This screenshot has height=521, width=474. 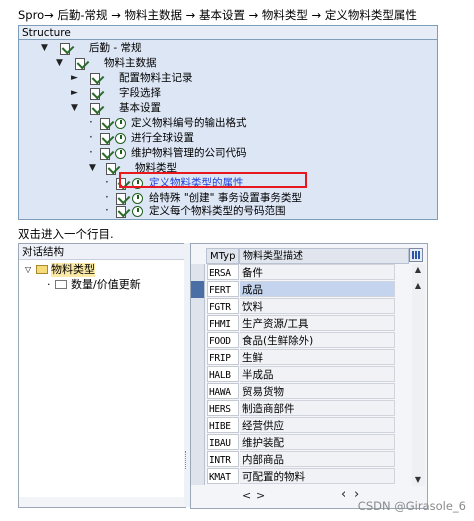 I want to click on material-type-code-cell: FOOD, so click(x=223, y=340).